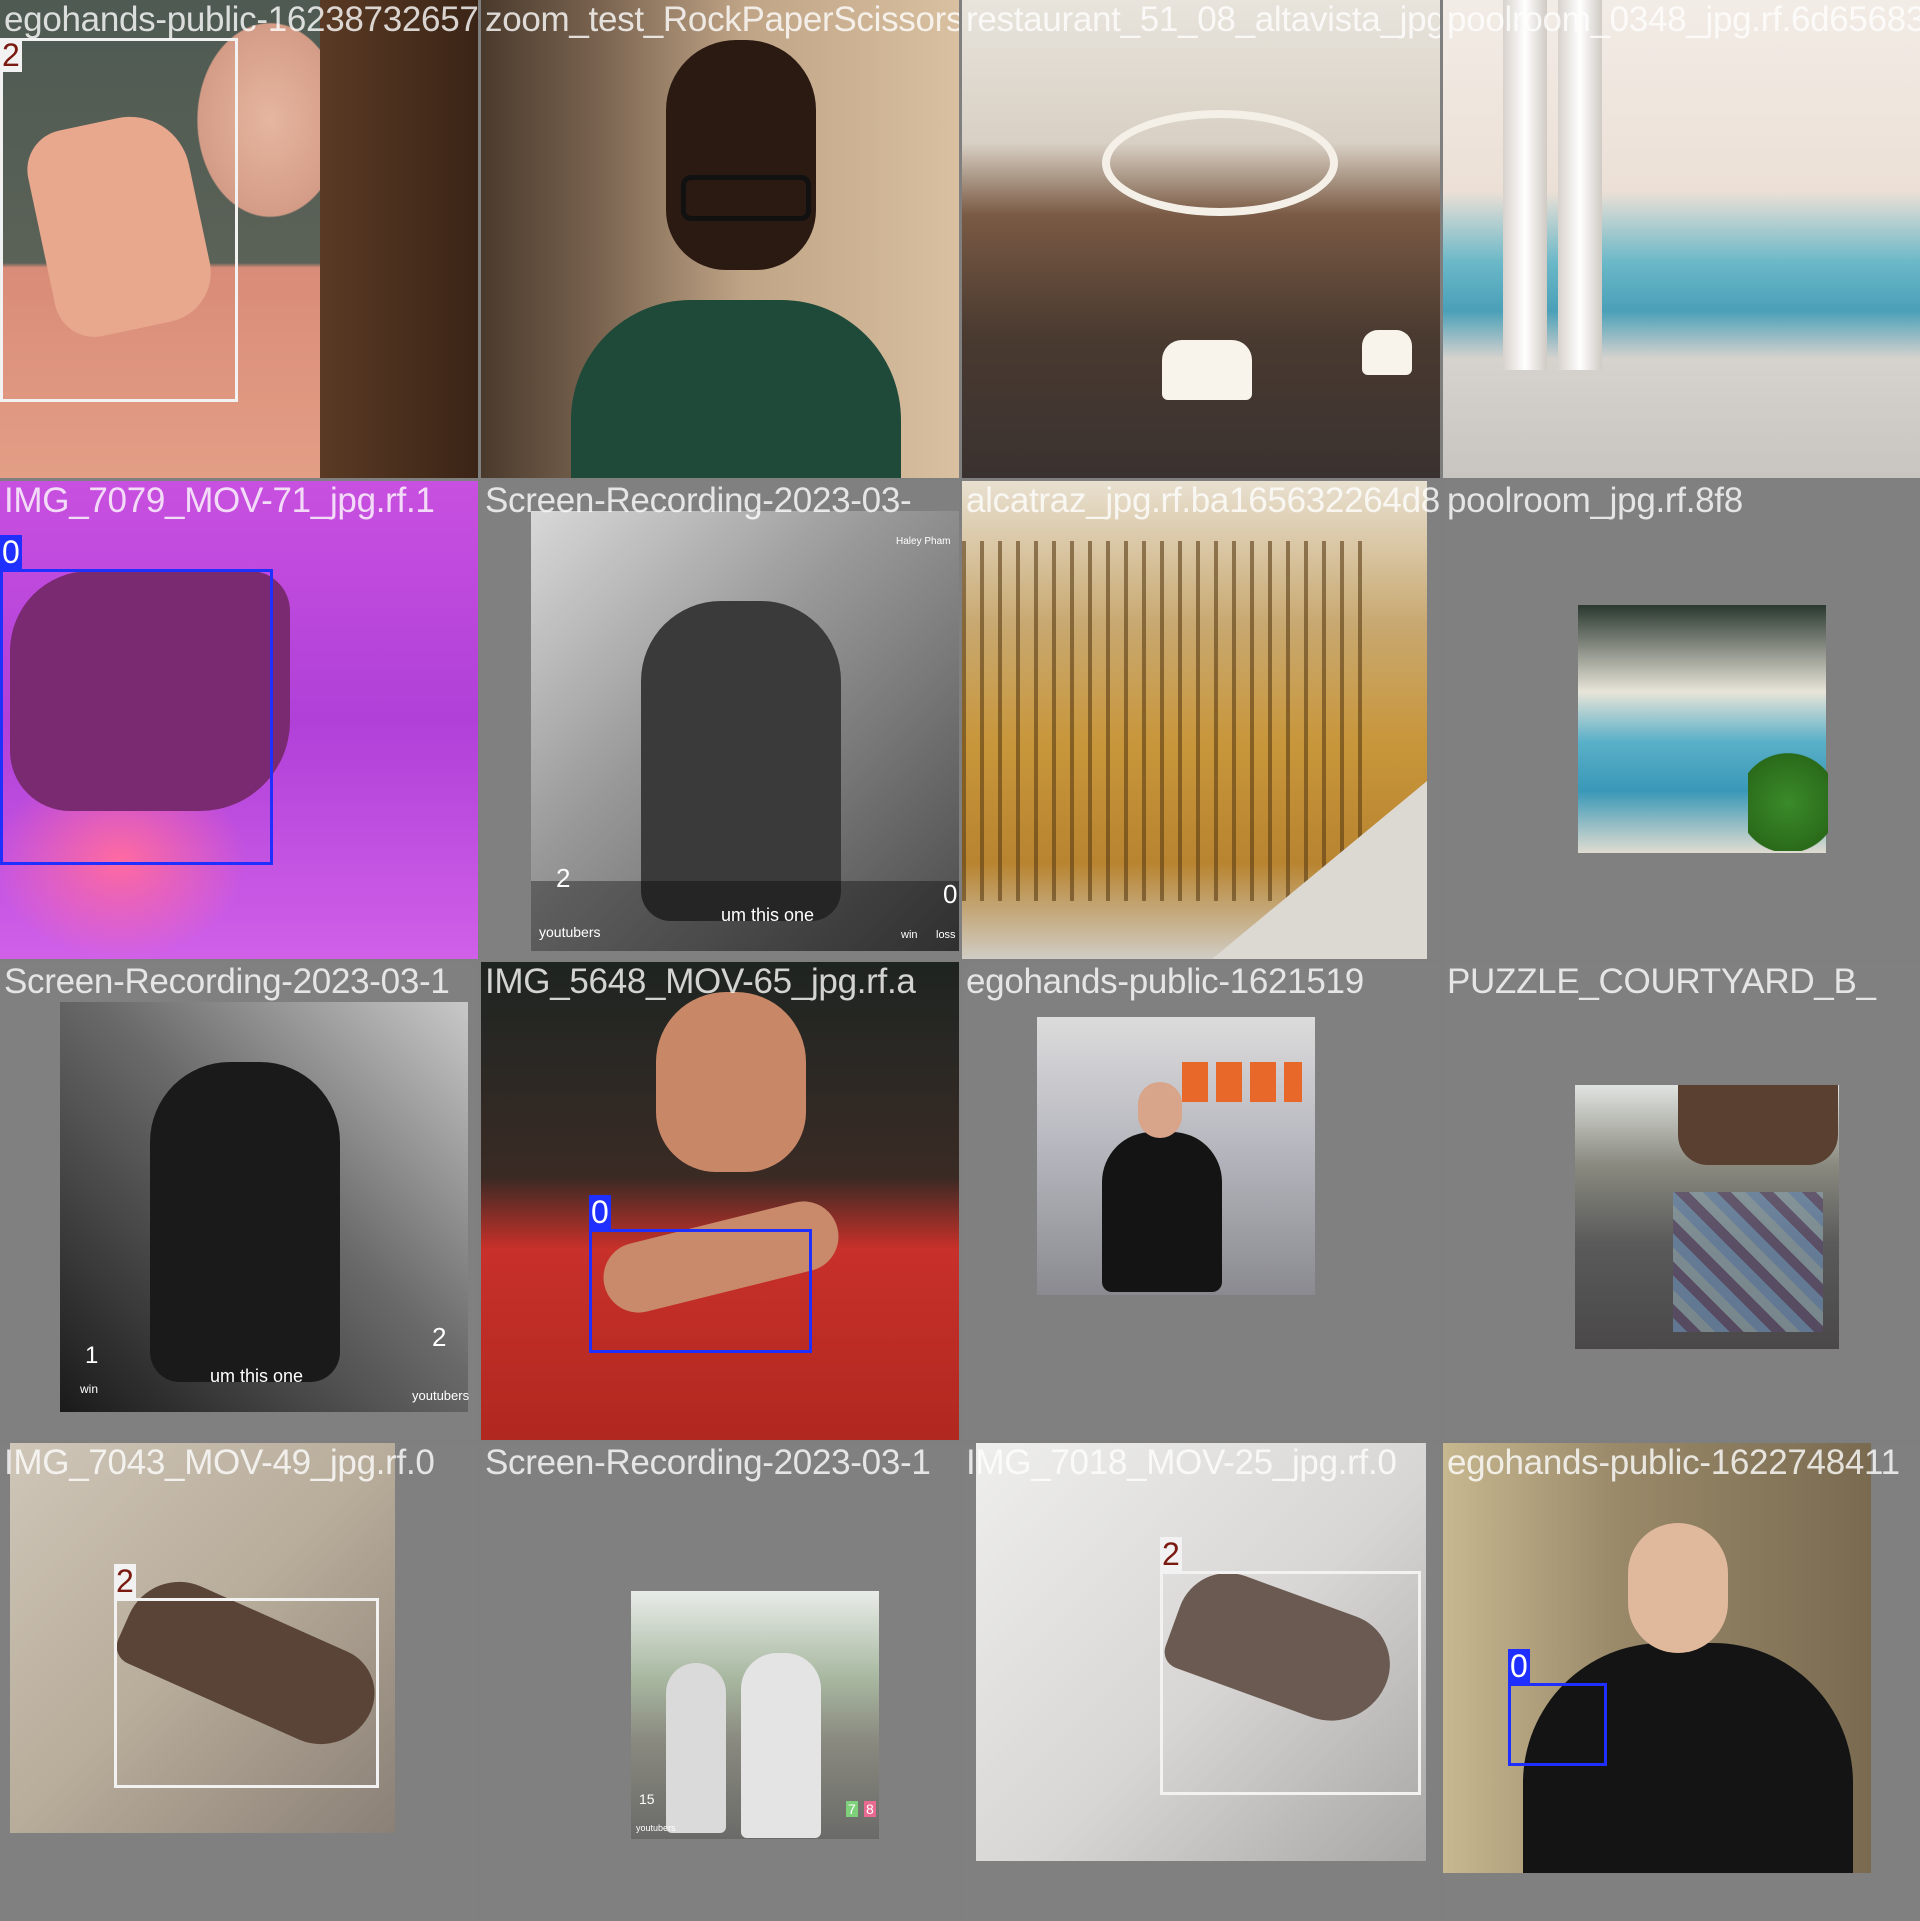  What do you see at coordinates (946, 935) in the screenshot?
I see `tile-6-right-sub2: loss` at bounding box center [946, 935].